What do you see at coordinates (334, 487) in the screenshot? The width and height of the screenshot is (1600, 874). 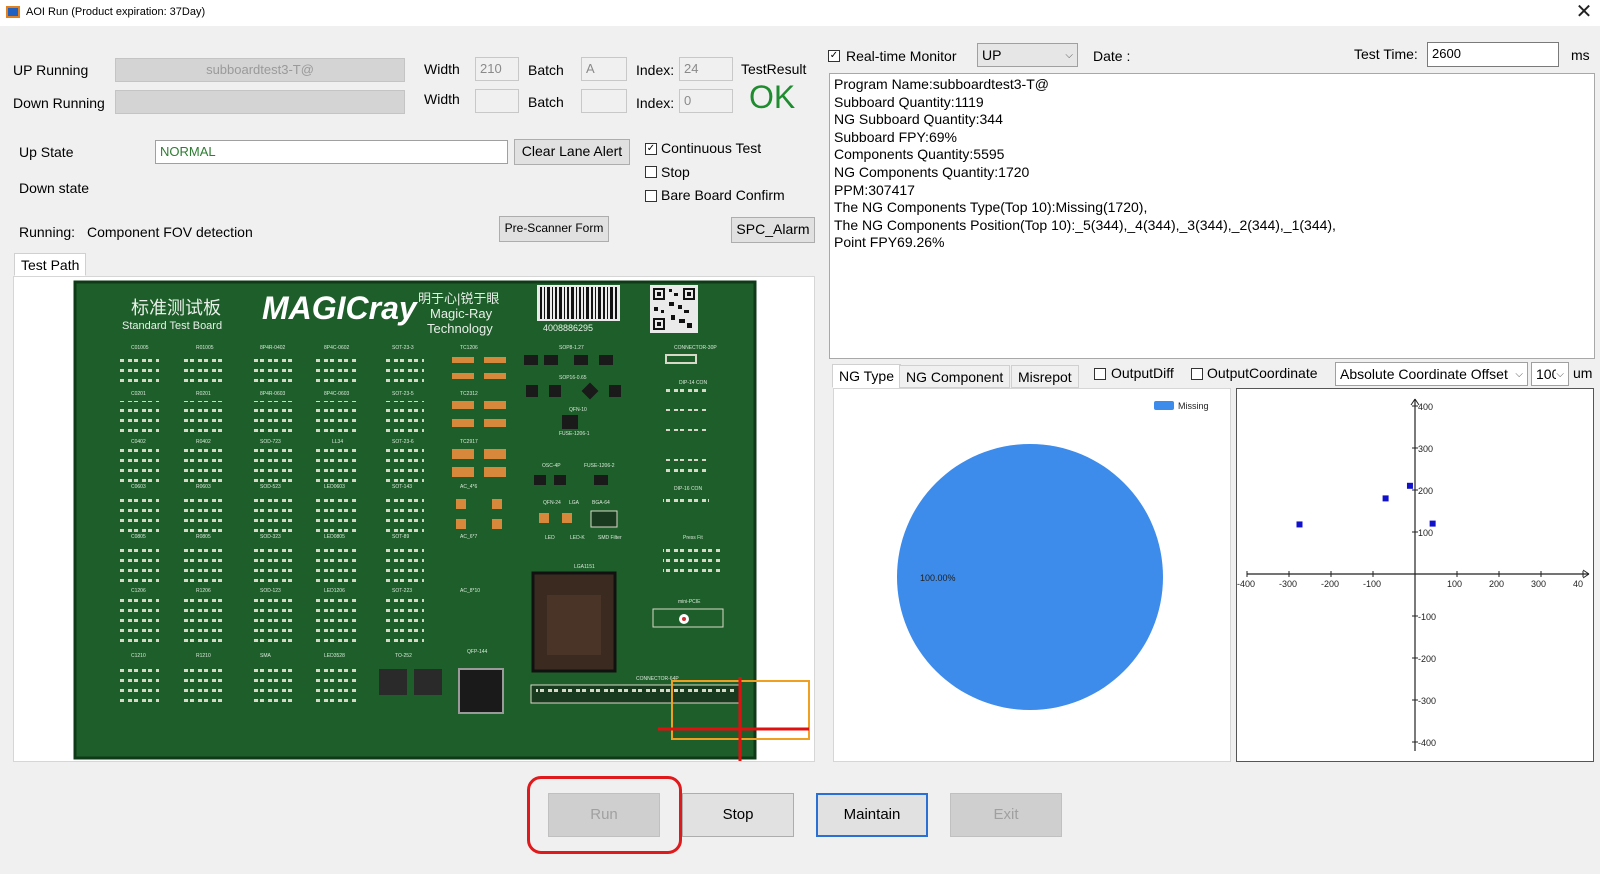 I see `svg-text: LED0603` at bounding box center [334, 487].